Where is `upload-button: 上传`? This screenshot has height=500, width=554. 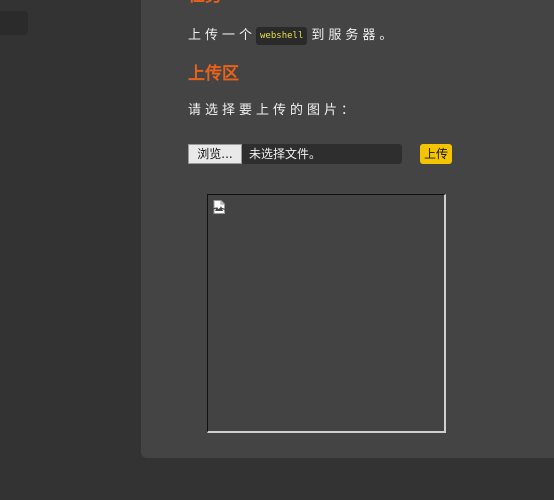 upload-button: 上传 is located at coordinates (436, 154).